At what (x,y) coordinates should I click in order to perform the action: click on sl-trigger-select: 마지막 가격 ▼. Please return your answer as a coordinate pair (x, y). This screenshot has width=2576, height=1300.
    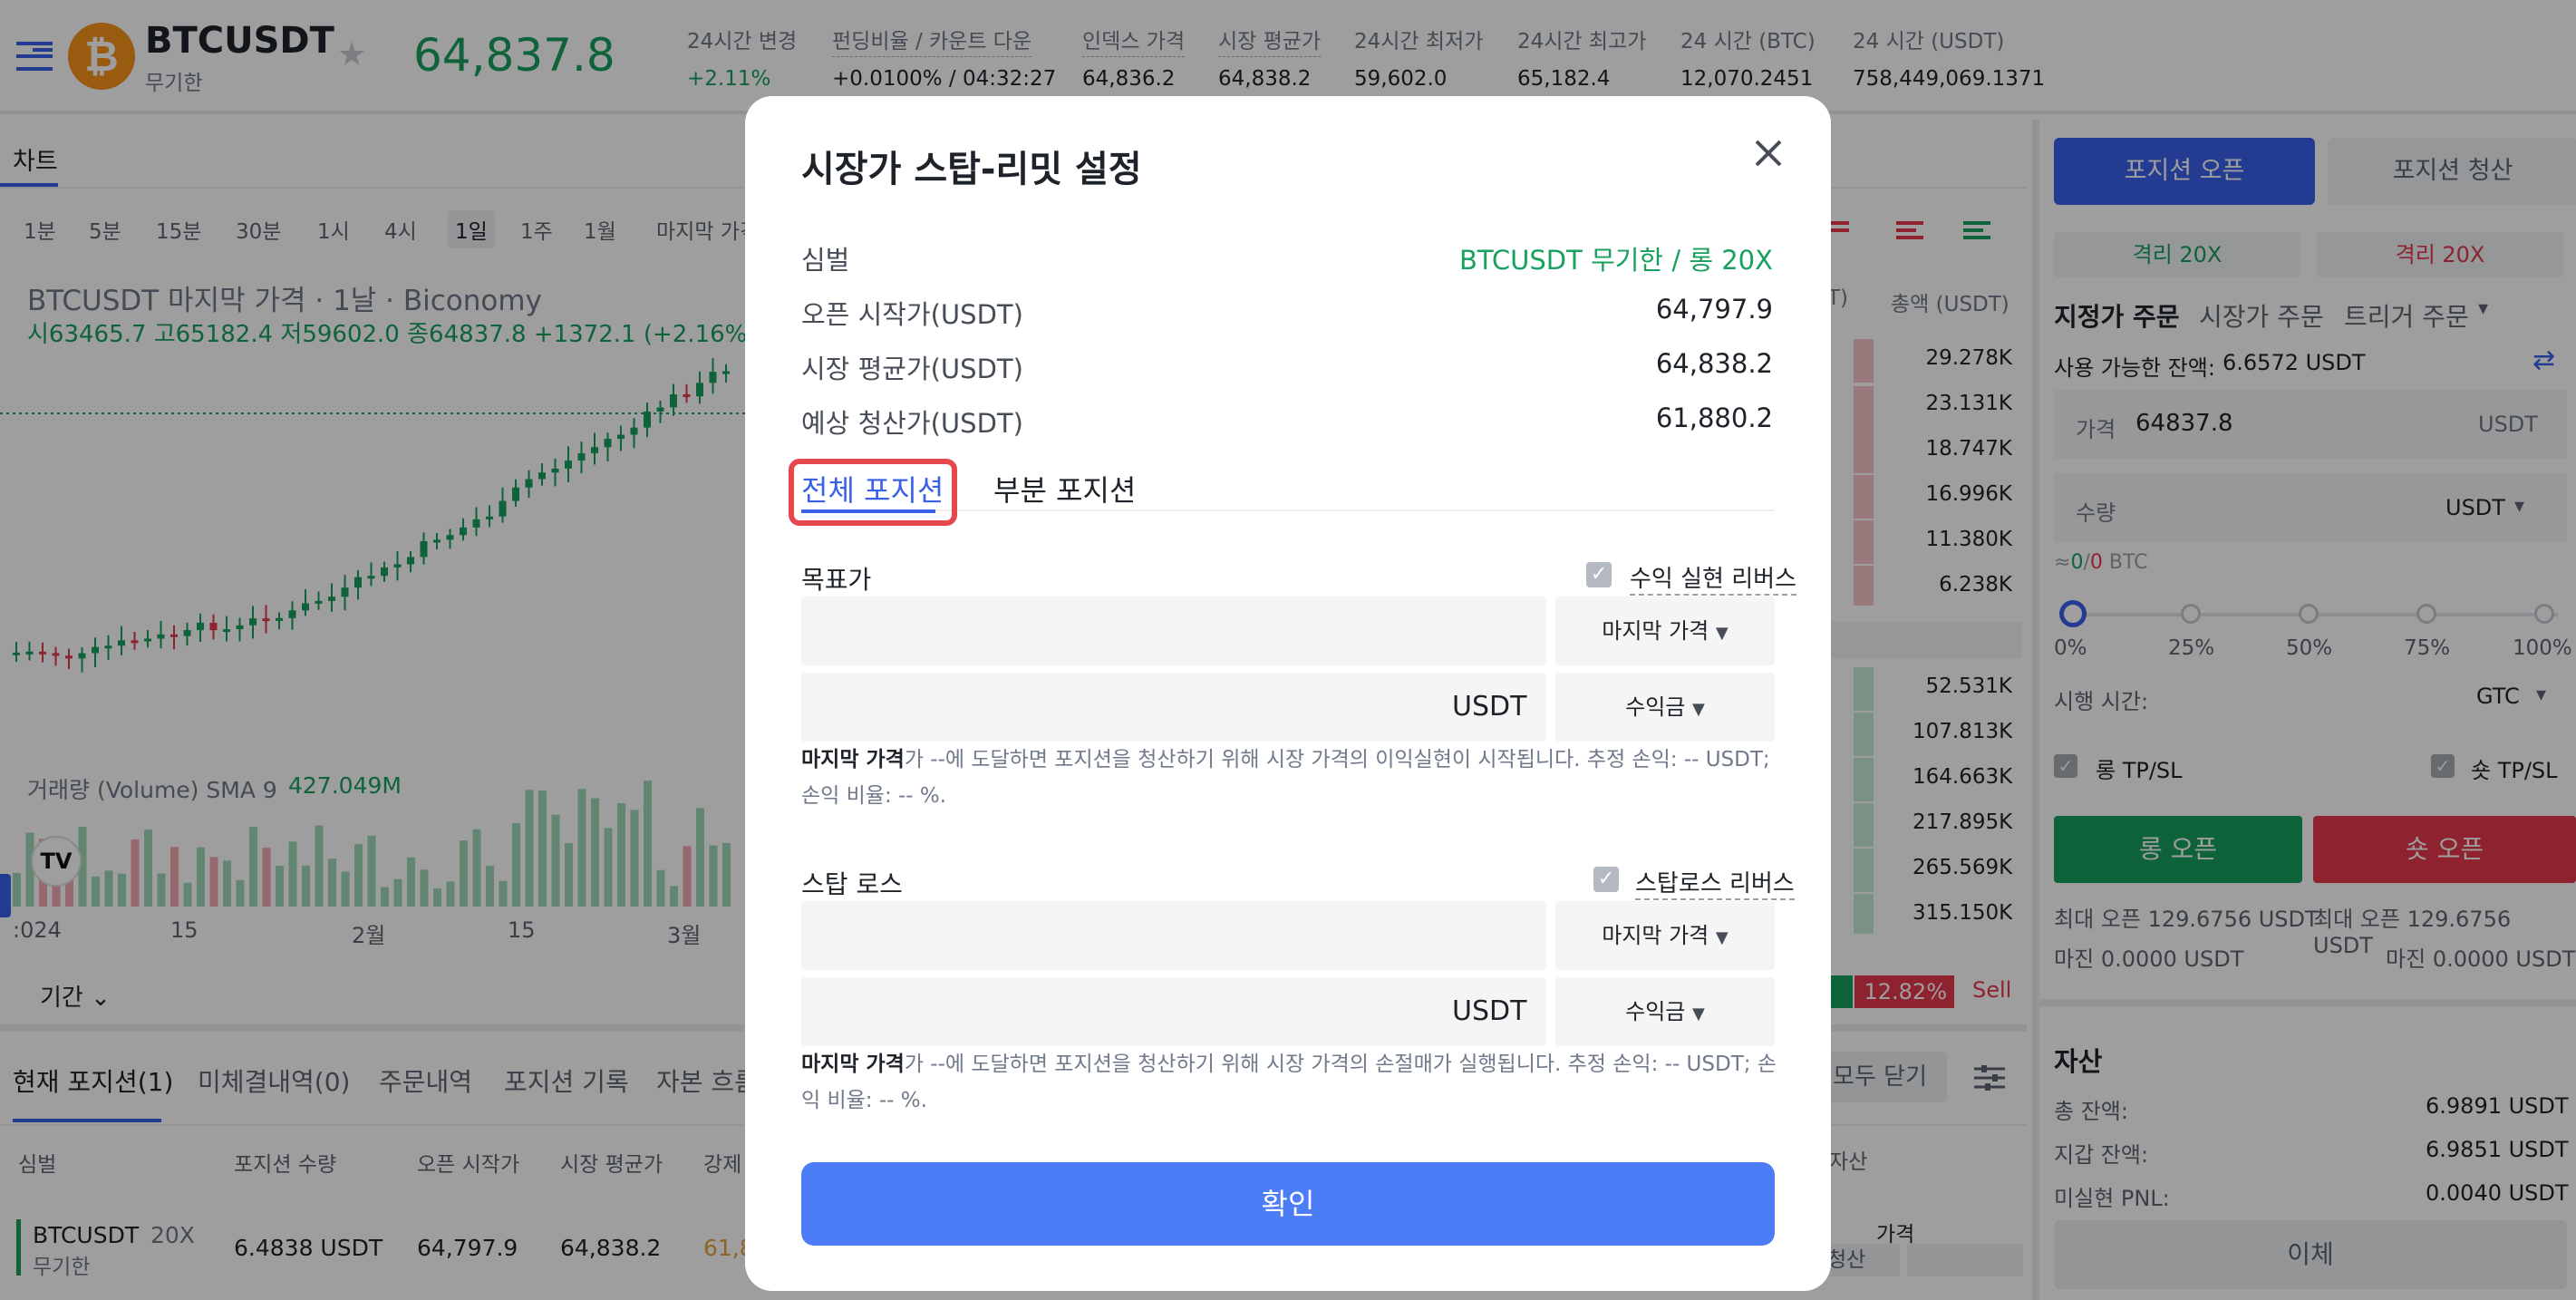
    Looking at the image, I should click on (1665, 935).